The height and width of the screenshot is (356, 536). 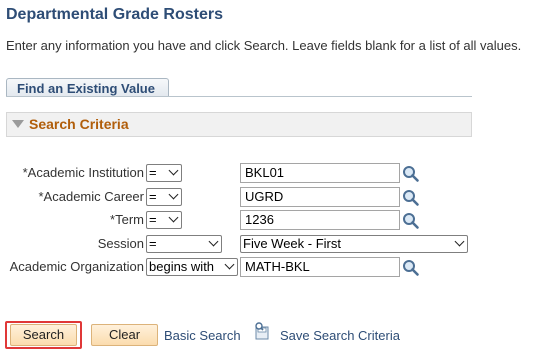 I want to click on session-value: Five Week - First, so click(x=292, y=243).